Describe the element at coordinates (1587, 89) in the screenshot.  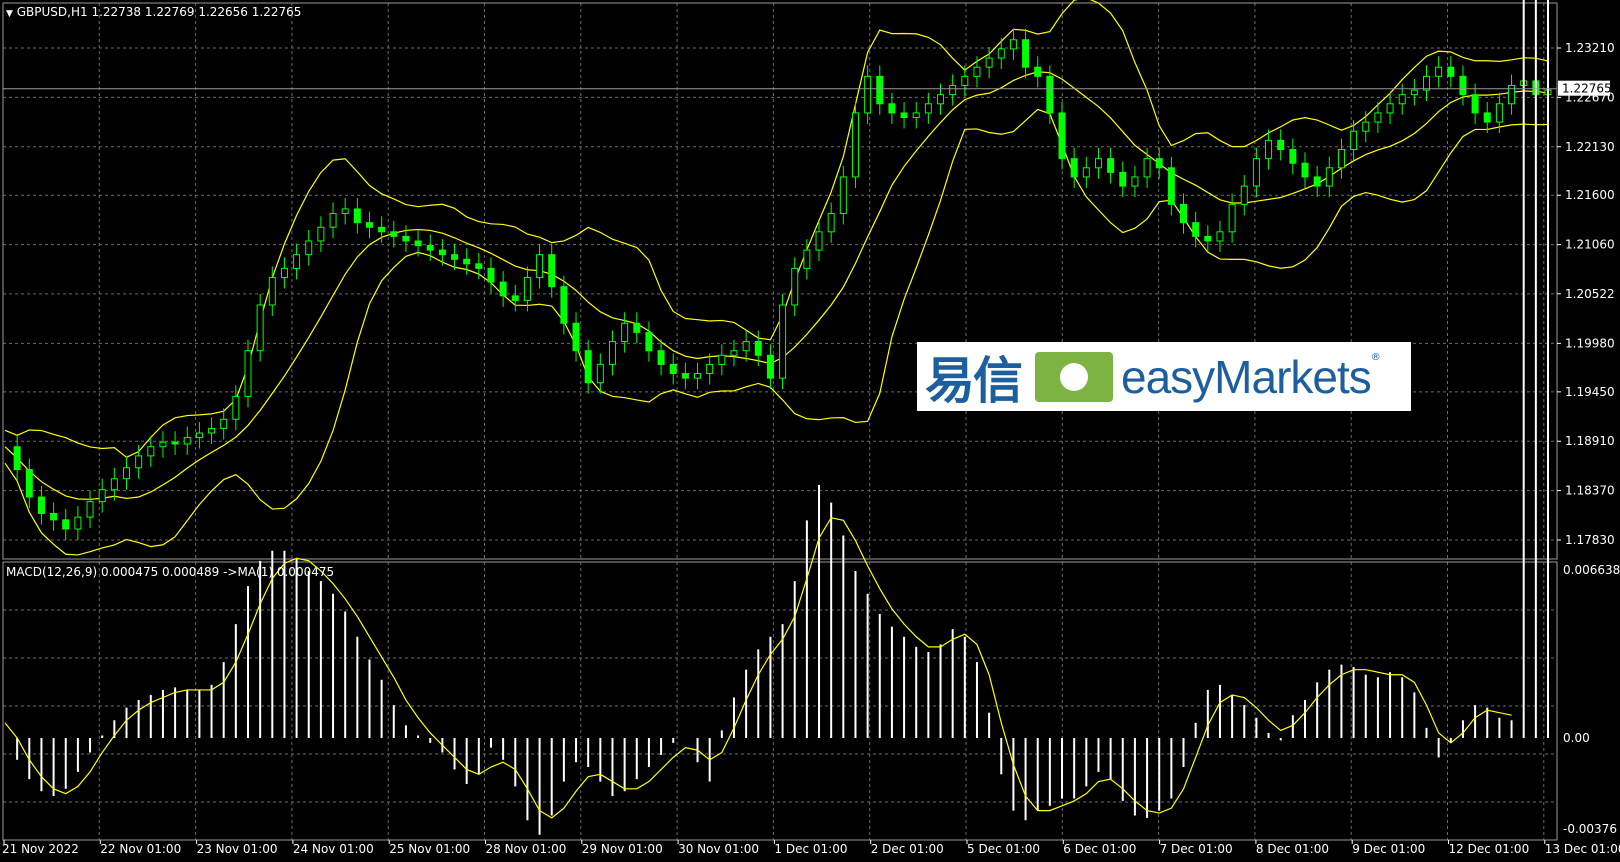
I see `current-price-label: 1.22765` at that location.